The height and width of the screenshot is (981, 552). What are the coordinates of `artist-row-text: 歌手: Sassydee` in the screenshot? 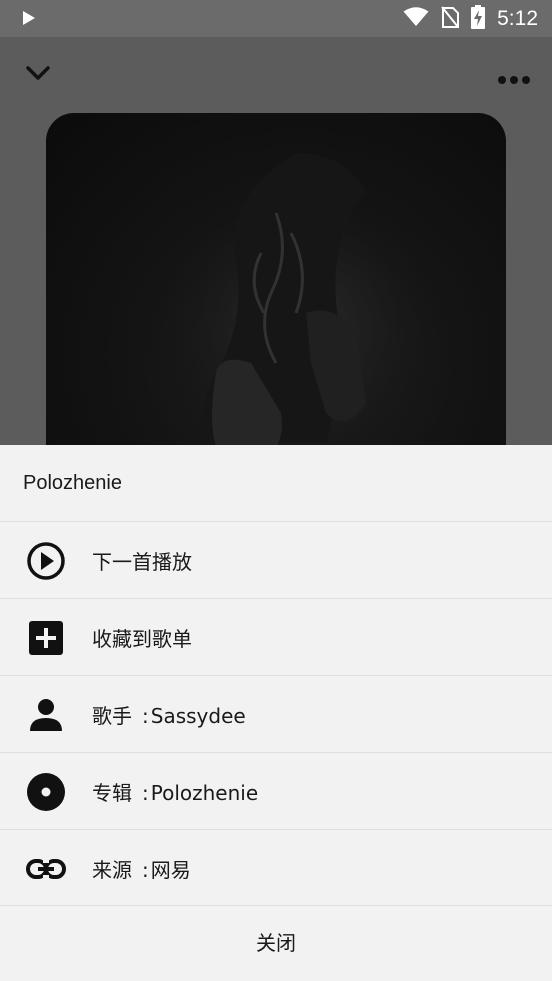 It's located at (169, 714).